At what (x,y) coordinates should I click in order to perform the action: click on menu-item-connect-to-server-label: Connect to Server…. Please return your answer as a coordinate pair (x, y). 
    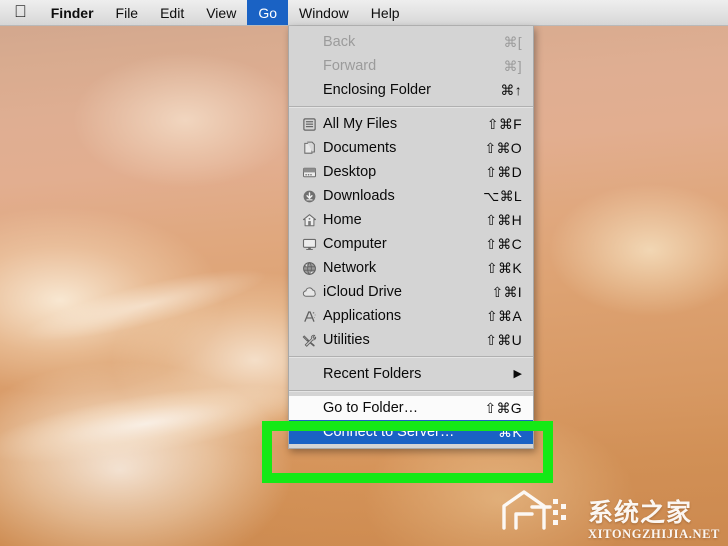
    Looking at the image, I should click on (389, 432).